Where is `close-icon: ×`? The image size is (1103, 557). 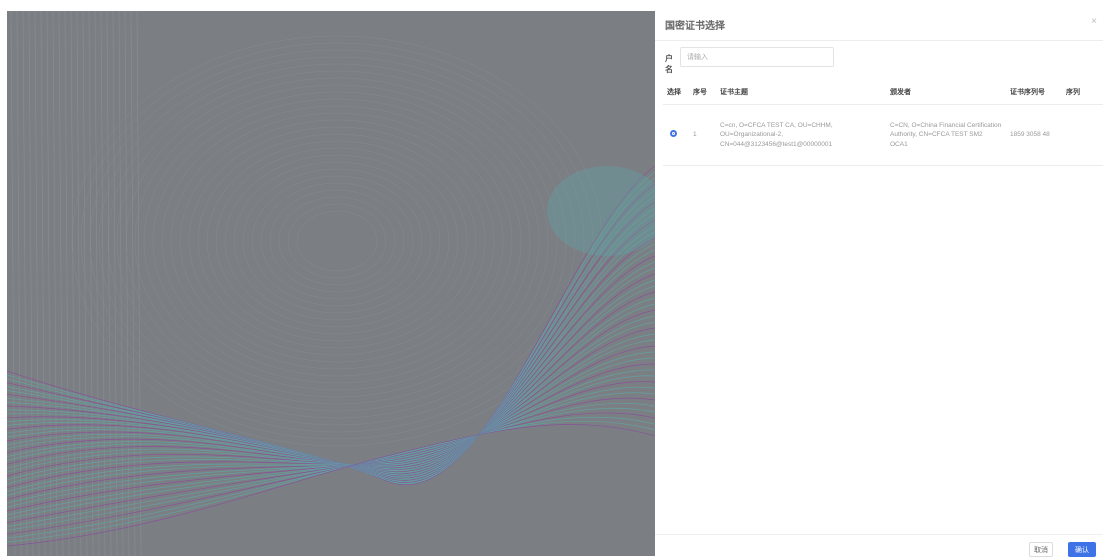
close-icon: × is located at coordinates (1094, 21).